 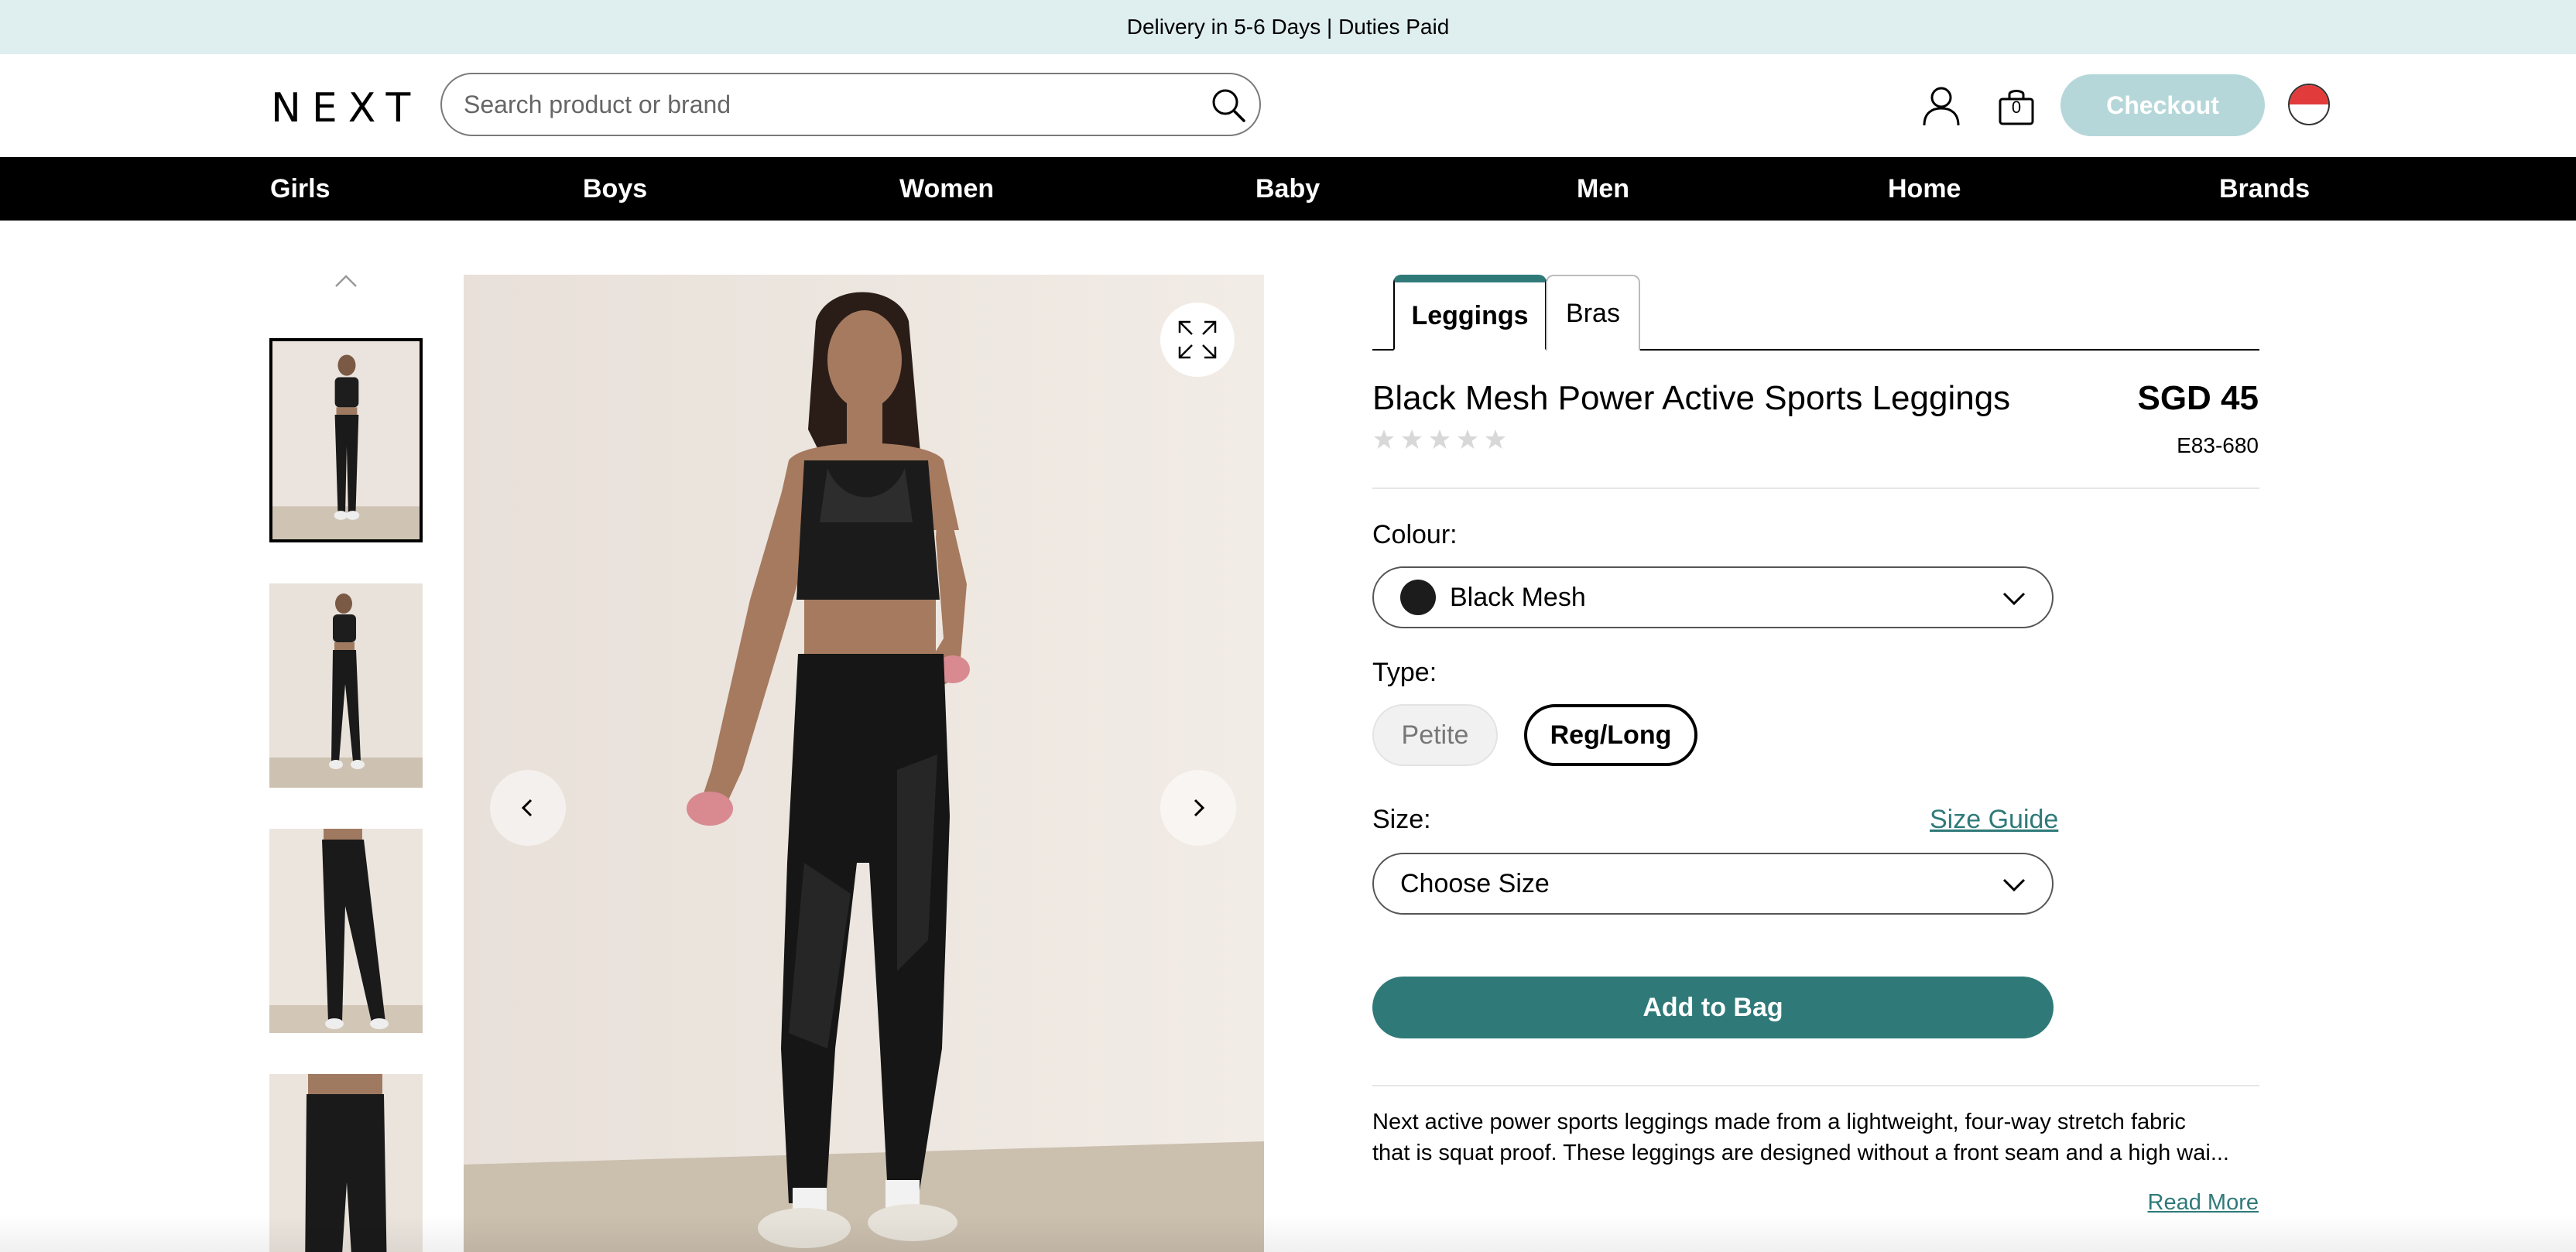 What do you see at coordinates (2203, 1203) in the screenshot?
I see `read-more-link: Read More` at bounding box center [2203, 1203].